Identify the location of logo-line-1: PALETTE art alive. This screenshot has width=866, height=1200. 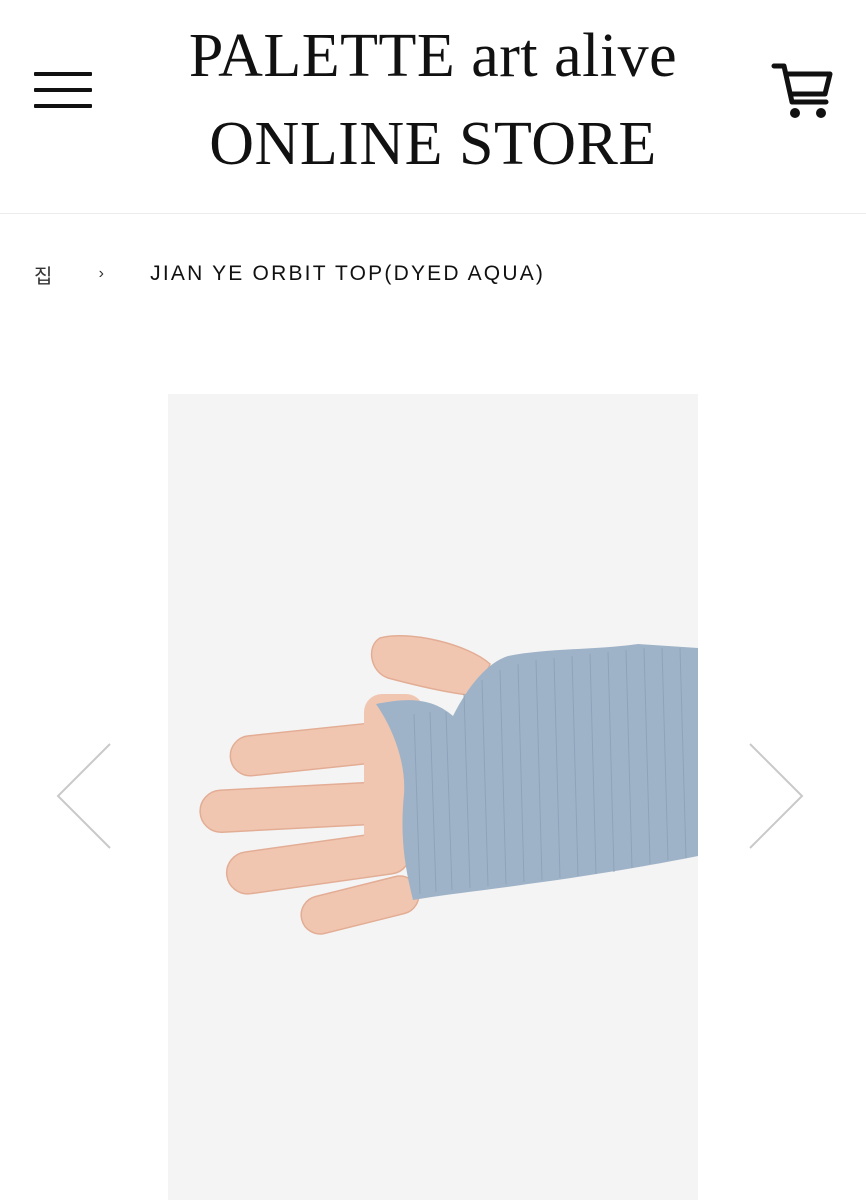
(433, 56).